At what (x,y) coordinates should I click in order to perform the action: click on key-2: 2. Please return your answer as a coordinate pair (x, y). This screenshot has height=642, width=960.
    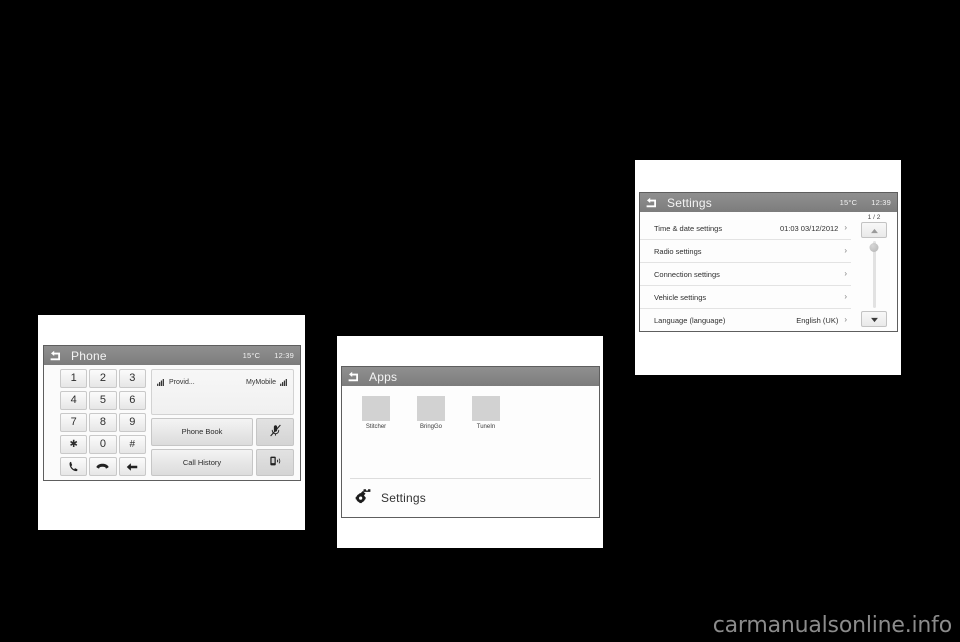
    Looking at the image, I should click on (103, 378).